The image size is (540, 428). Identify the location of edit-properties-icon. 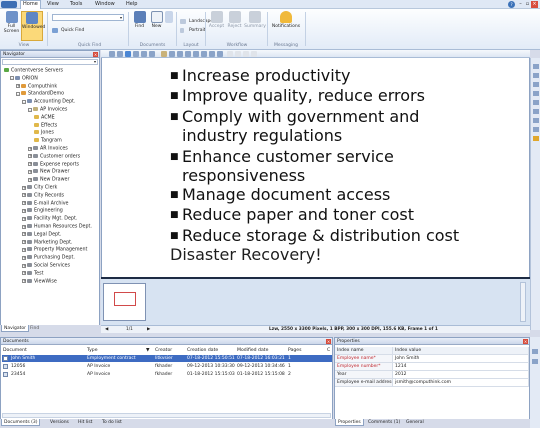
(535, 351).